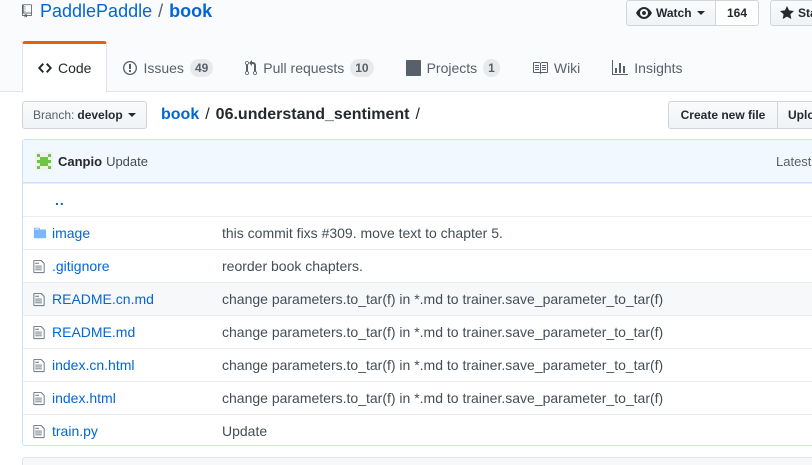 The image size is (812, 465). Describe the element at coordinates (658, 67) in the screenshot. I see `tab-insights-label: Insights` at that location.